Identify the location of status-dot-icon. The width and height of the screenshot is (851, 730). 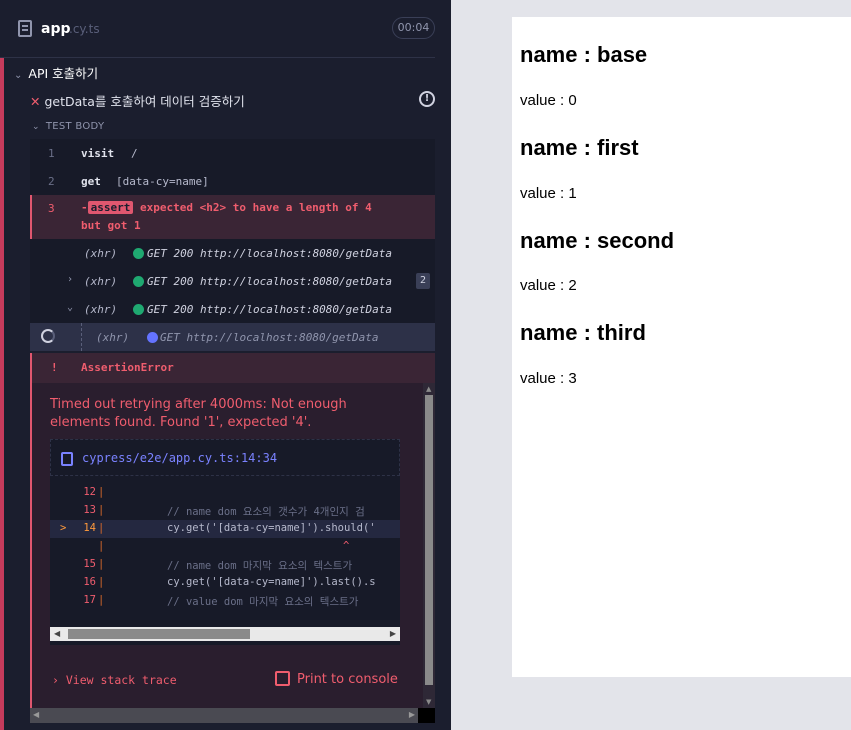
(138, 309).